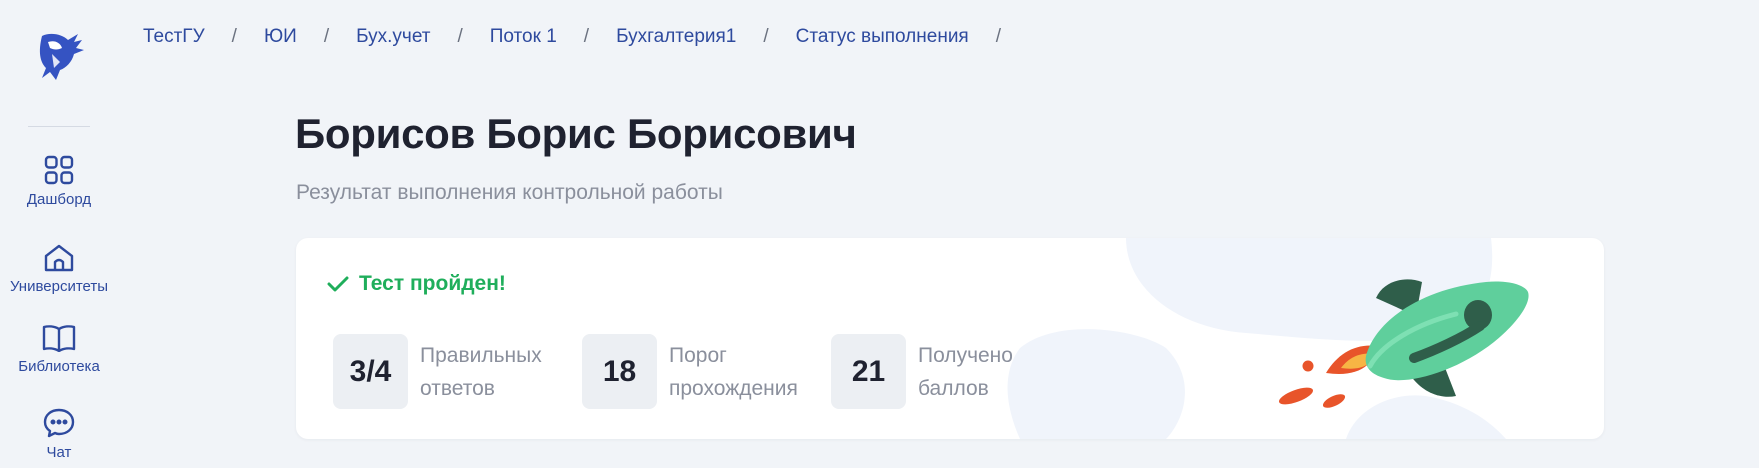 The image size is (1759, 468). Describe the element at coordinates (59, 338) in the screenshot. I see `book-icon` at that location.